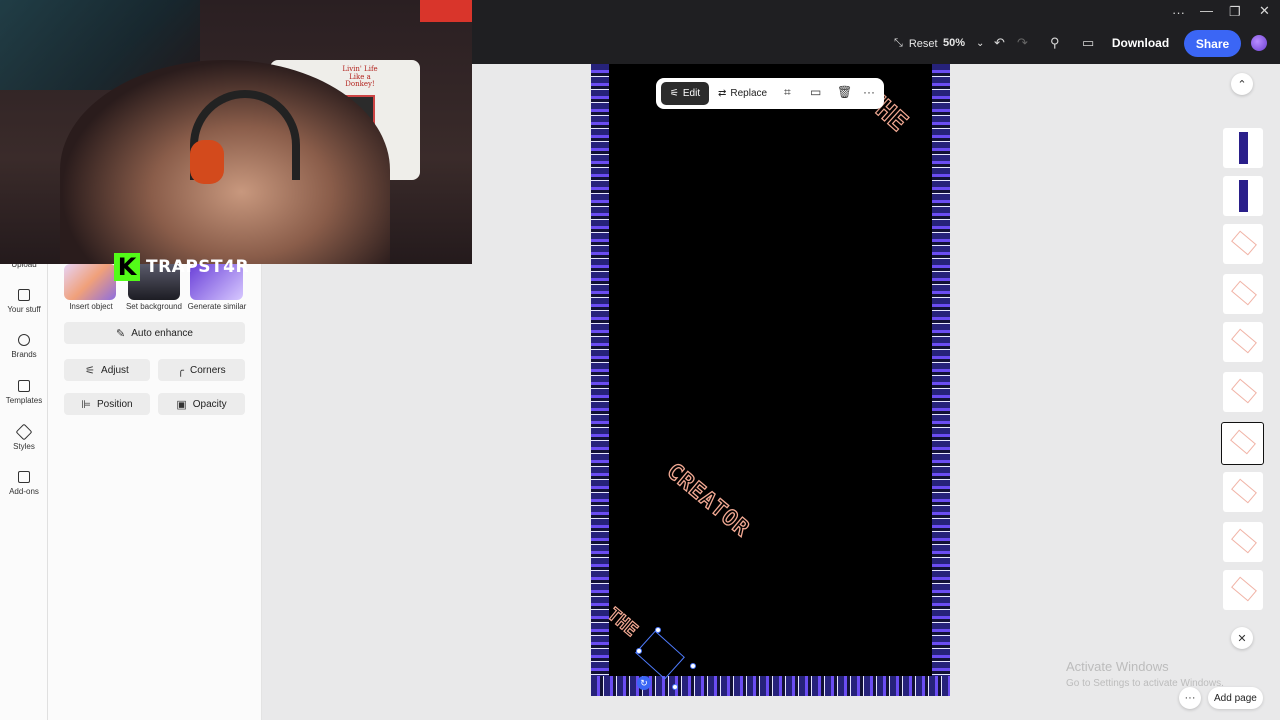  Describe the element at coordinates (1212, 43) in the screenshot. I see `share-button: Share` at that location.